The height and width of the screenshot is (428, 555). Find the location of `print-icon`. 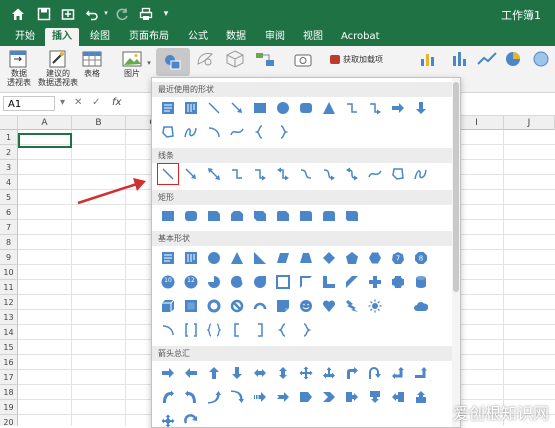

print-icon is located at coordinates (146, 14).